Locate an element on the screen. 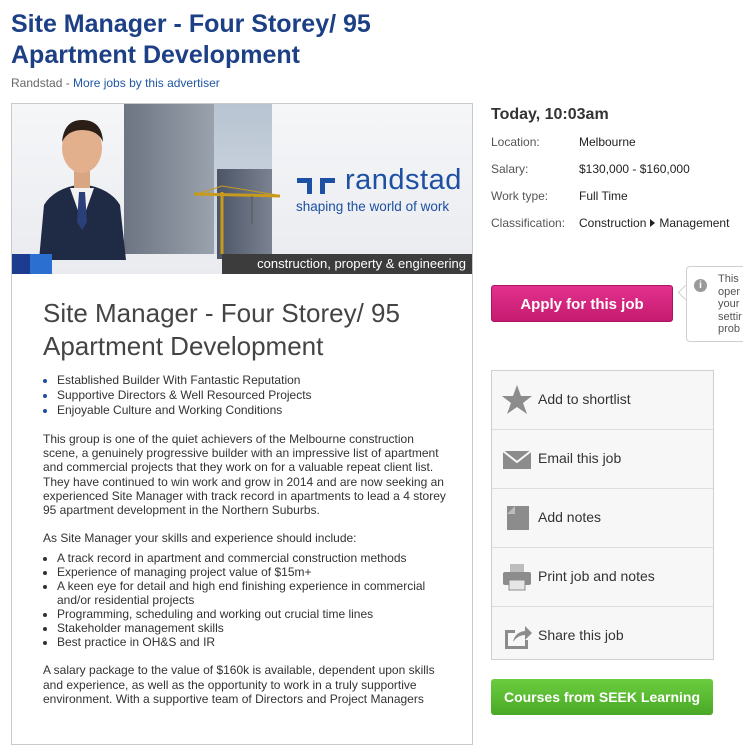 The image size is (743, 745). banner-strip: construction, property & engineering is located at coordinates (347, 264).